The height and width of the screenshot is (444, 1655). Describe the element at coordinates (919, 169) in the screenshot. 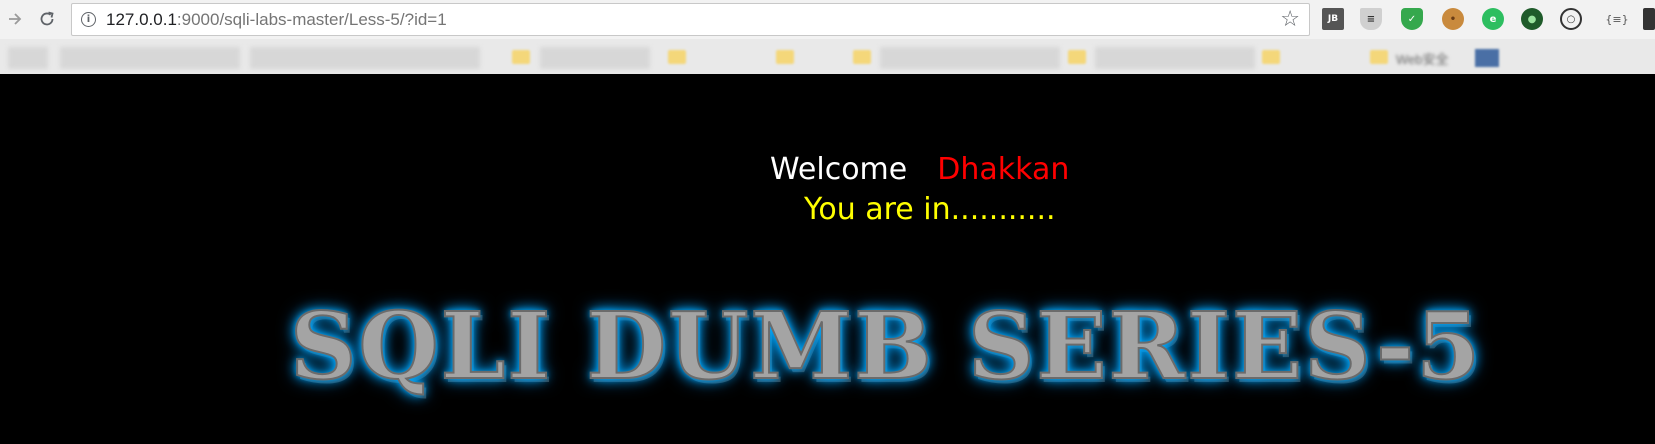

I see `welcome-message: Welcome Dhakkan` at that location.